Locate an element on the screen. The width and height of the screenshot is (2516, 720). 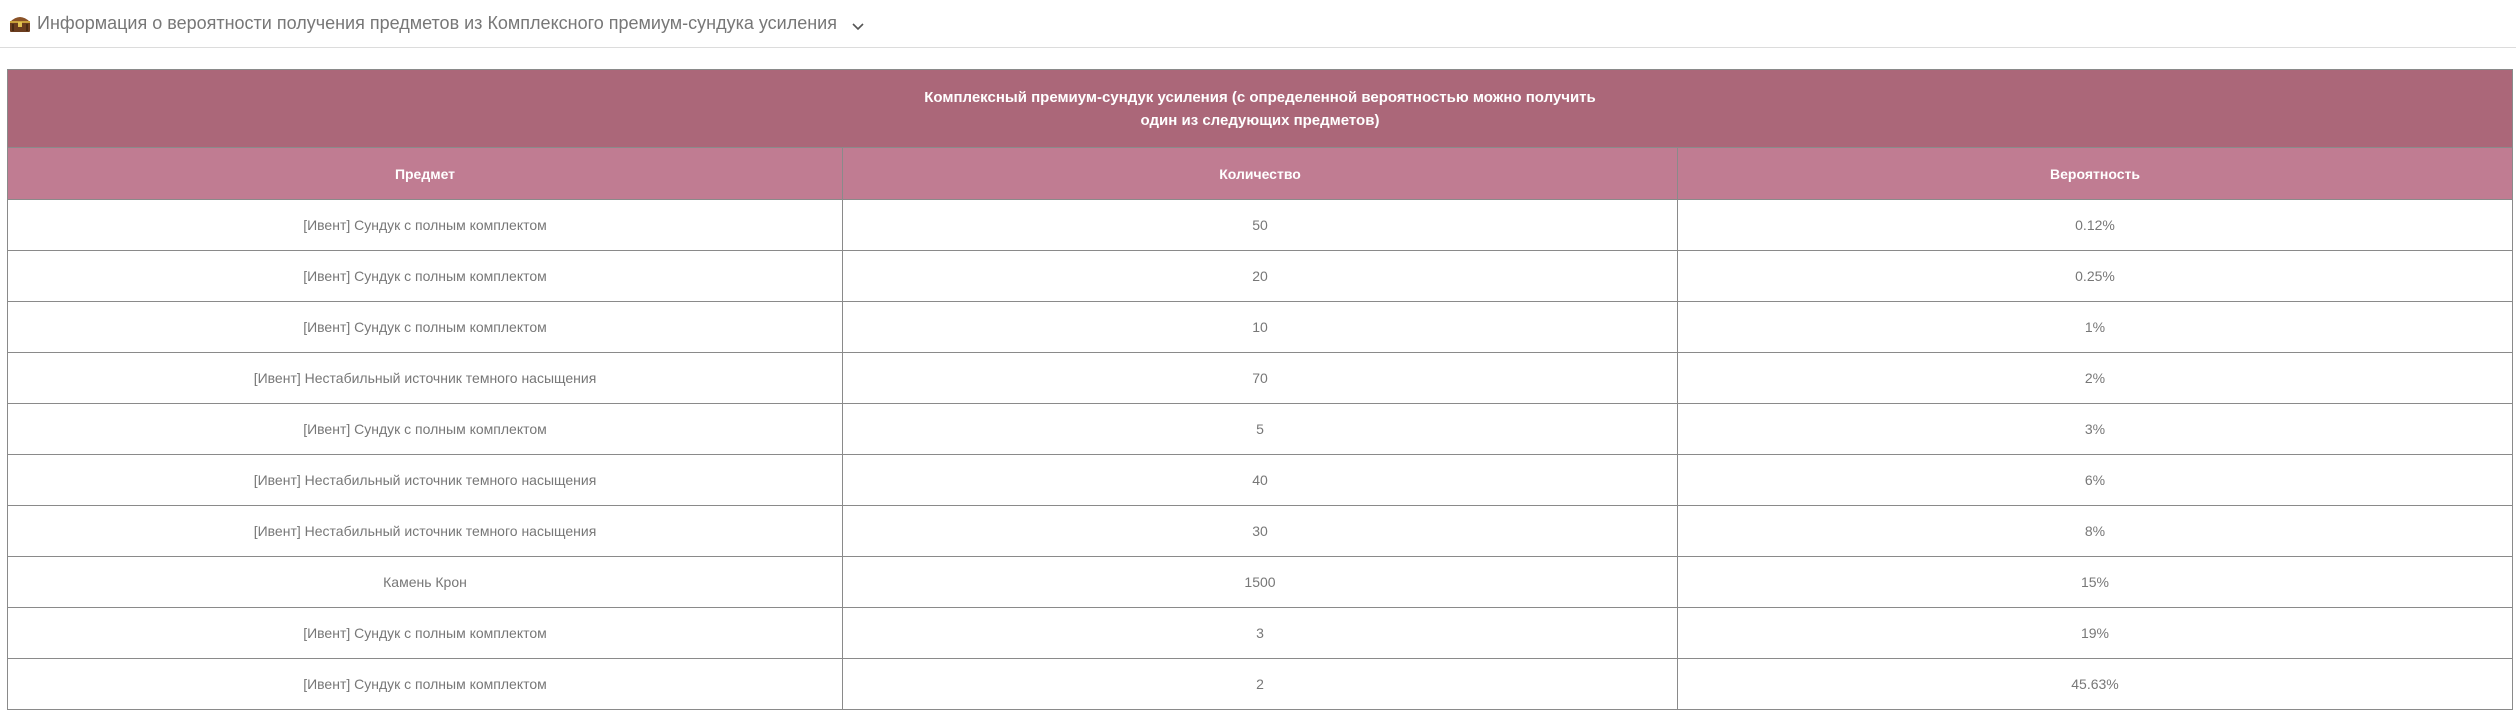
quantity-cell: 70 is located at coordinates (1260, 378).